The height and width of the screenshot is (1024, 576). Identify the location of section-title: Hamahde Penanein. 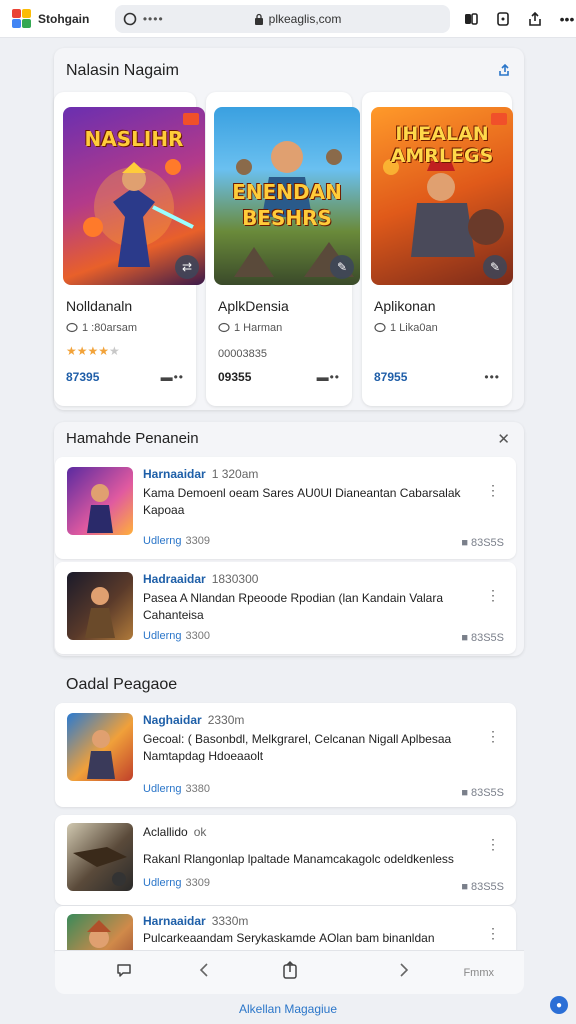
(132, 438).